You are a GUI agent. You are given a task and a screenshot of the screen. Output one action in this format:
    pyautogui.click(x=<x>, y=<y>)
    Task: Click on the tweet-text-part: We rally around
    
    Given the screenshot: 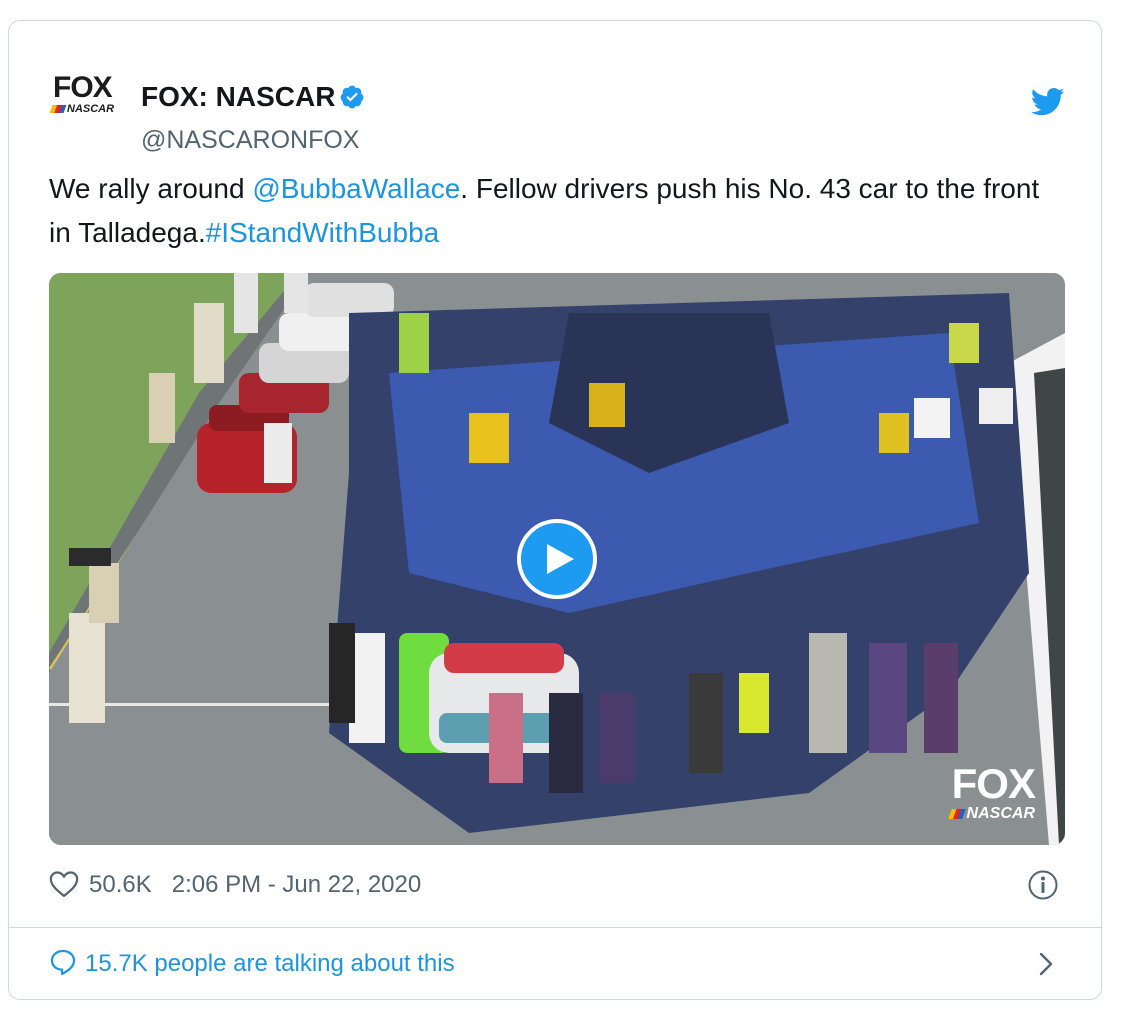 What is the action you would take?
    pyautogui.click(x=151, y=188)
    